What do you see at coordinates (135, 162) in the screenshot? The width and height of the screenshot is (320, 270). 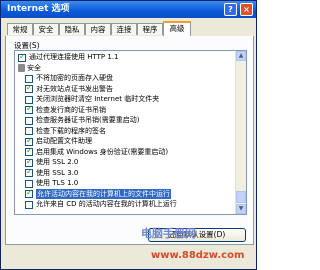 I see `settings-item: 使用 SSL 2.0` at bounding box center [135, 162].